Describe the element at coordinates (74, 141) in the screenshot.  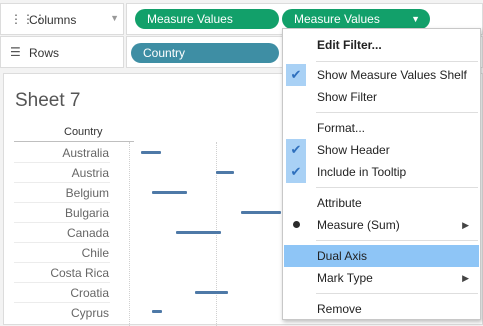
I see `header-divider` at that location.